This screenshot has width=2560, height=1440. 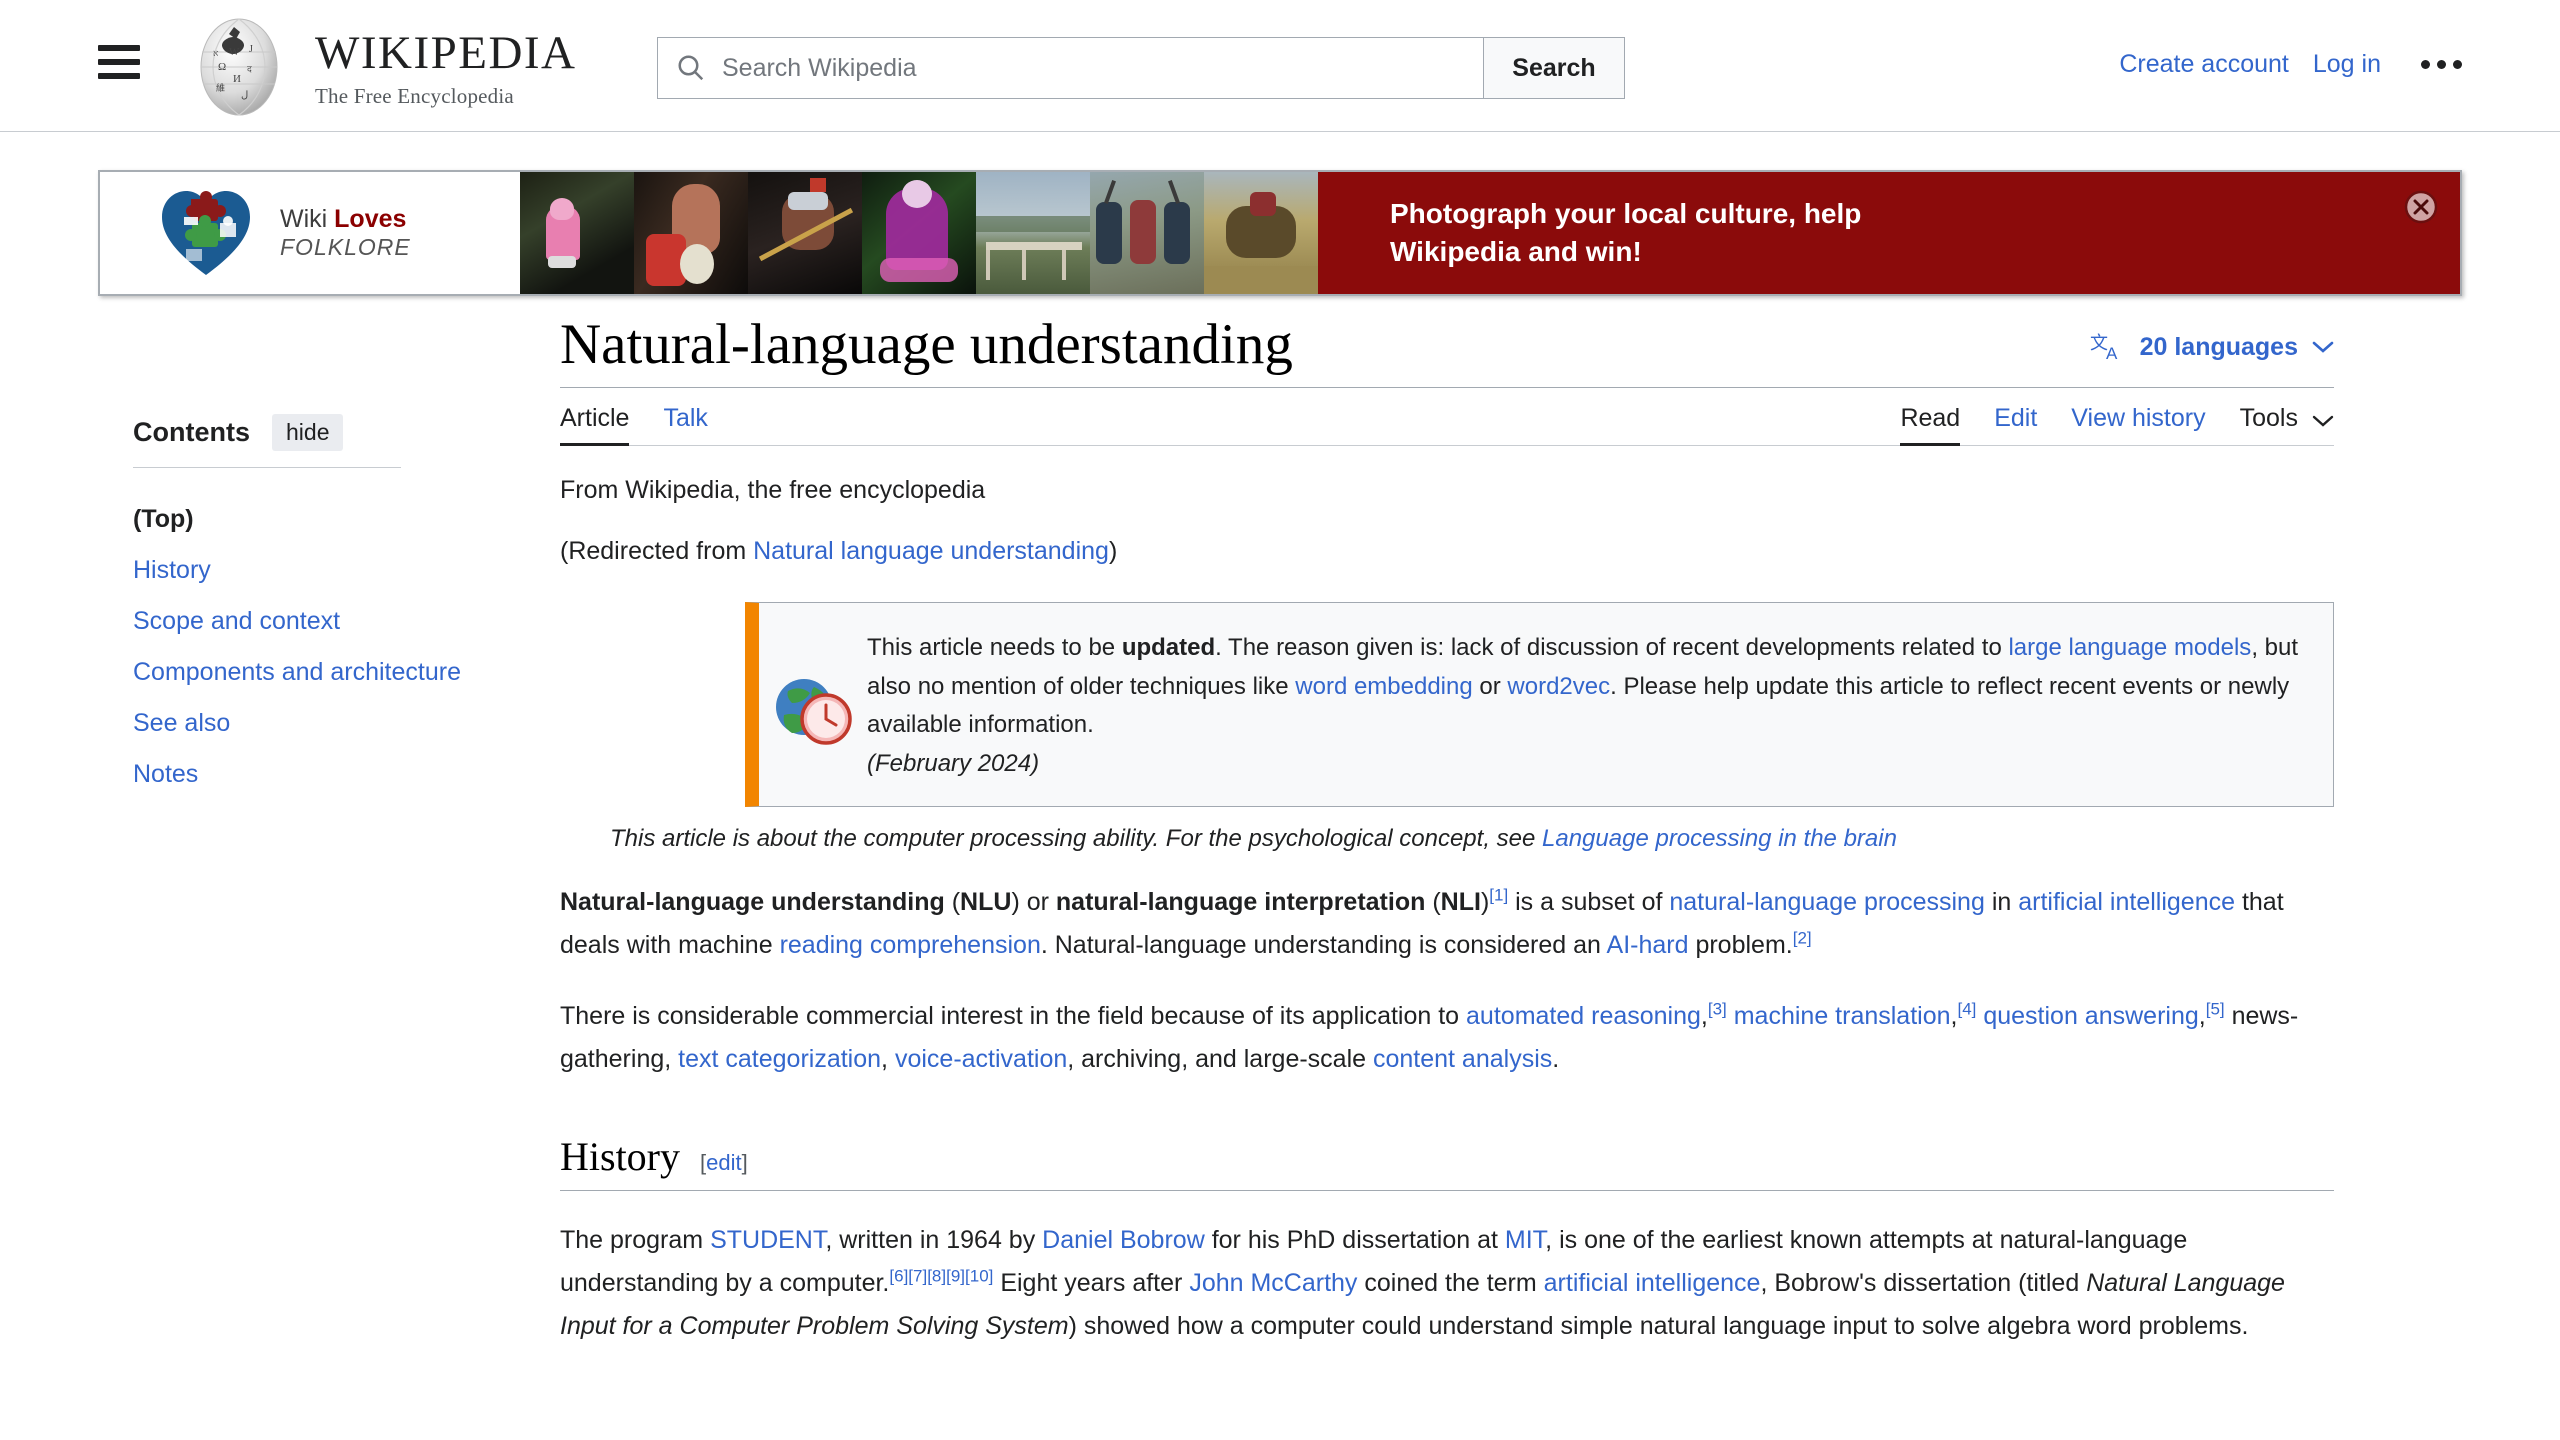 What do you see at coordinates (917, 1276) in the screenshot?
I see `ref-7-link: [7]` at bounding box center [917, 1276].